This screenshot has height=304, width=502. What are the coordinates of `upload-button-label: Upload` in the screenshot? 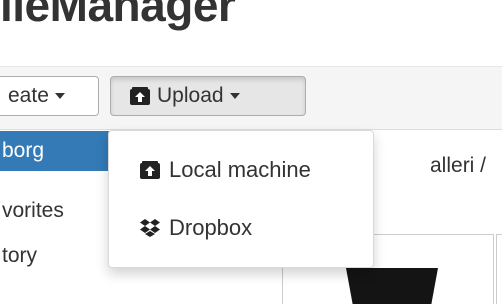 It's located at (190, 95).